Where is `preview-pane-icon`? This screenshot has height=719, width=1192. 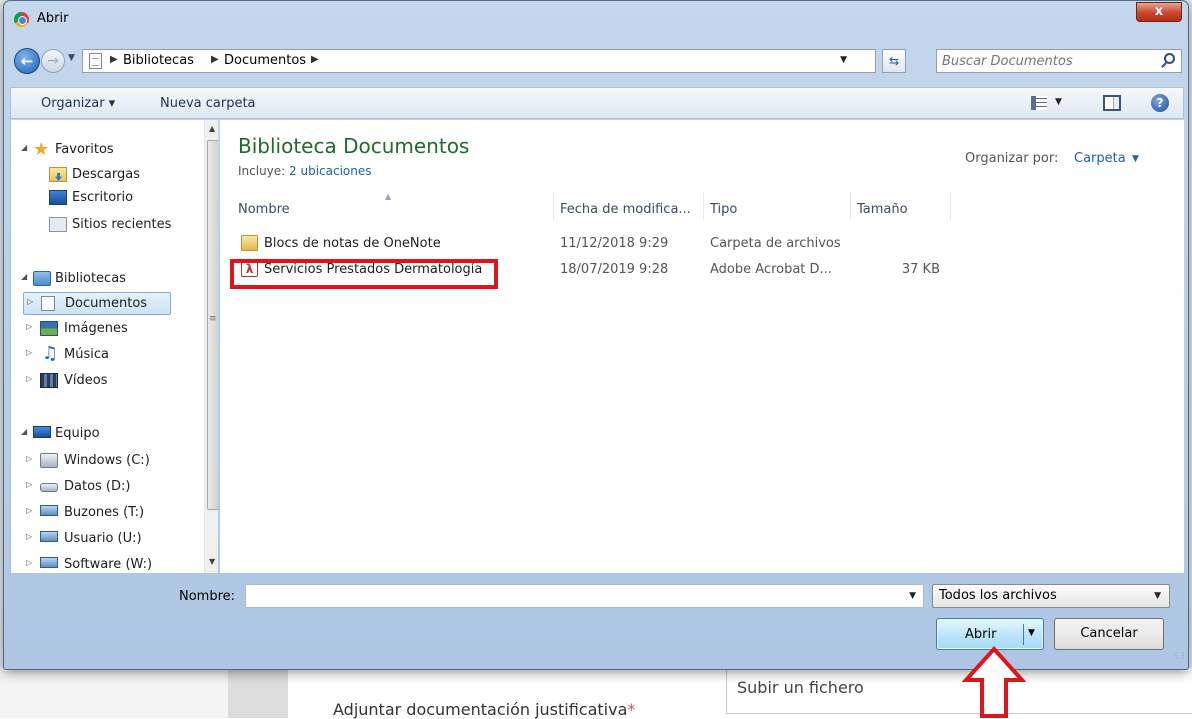 preview-pane-icon is located at coordinates (1112, 103).